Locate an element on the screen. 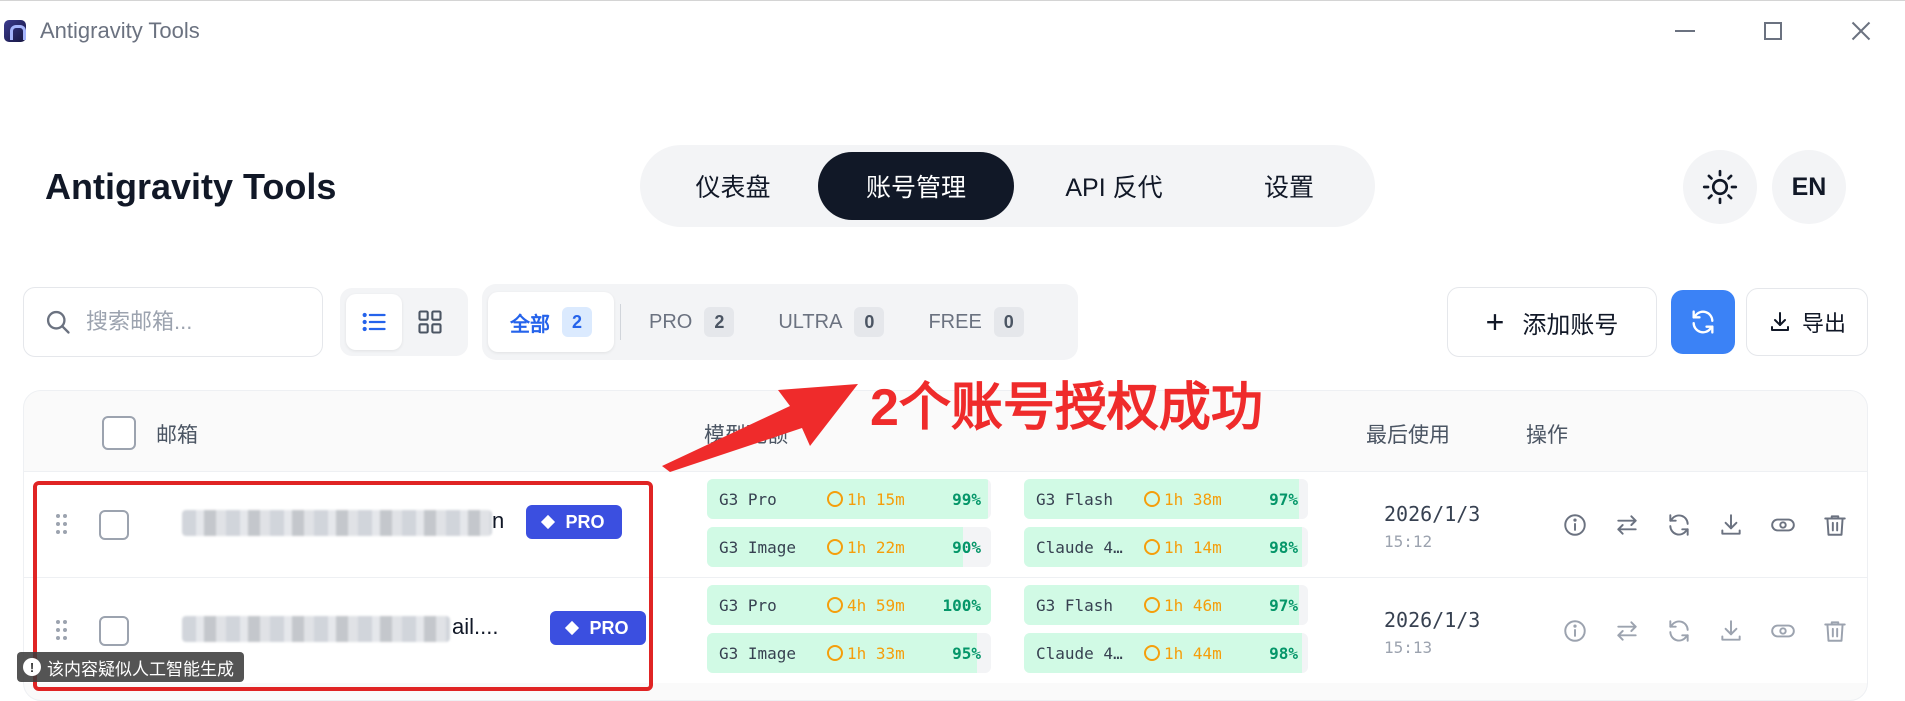  quota-bar: G3 Flash 1h 38m 97% is located at coordinates (1166, 499).